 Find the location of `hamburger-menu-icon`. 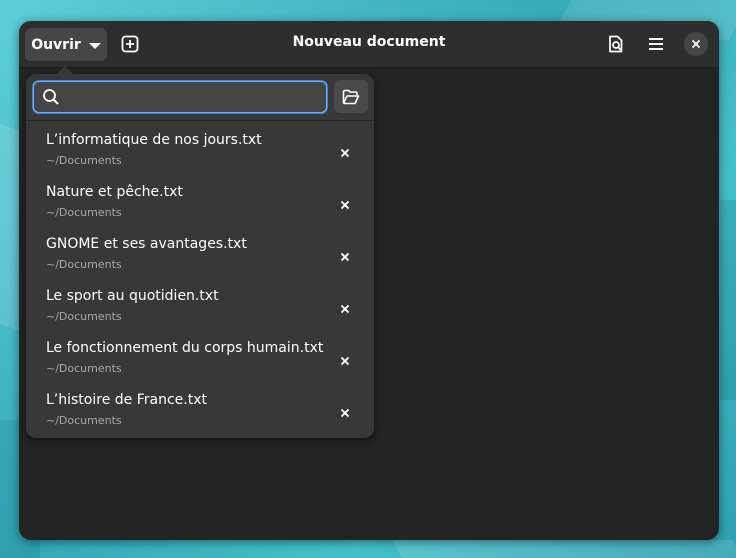

hamburger-menu-icon is located at coordinates (656, 44).